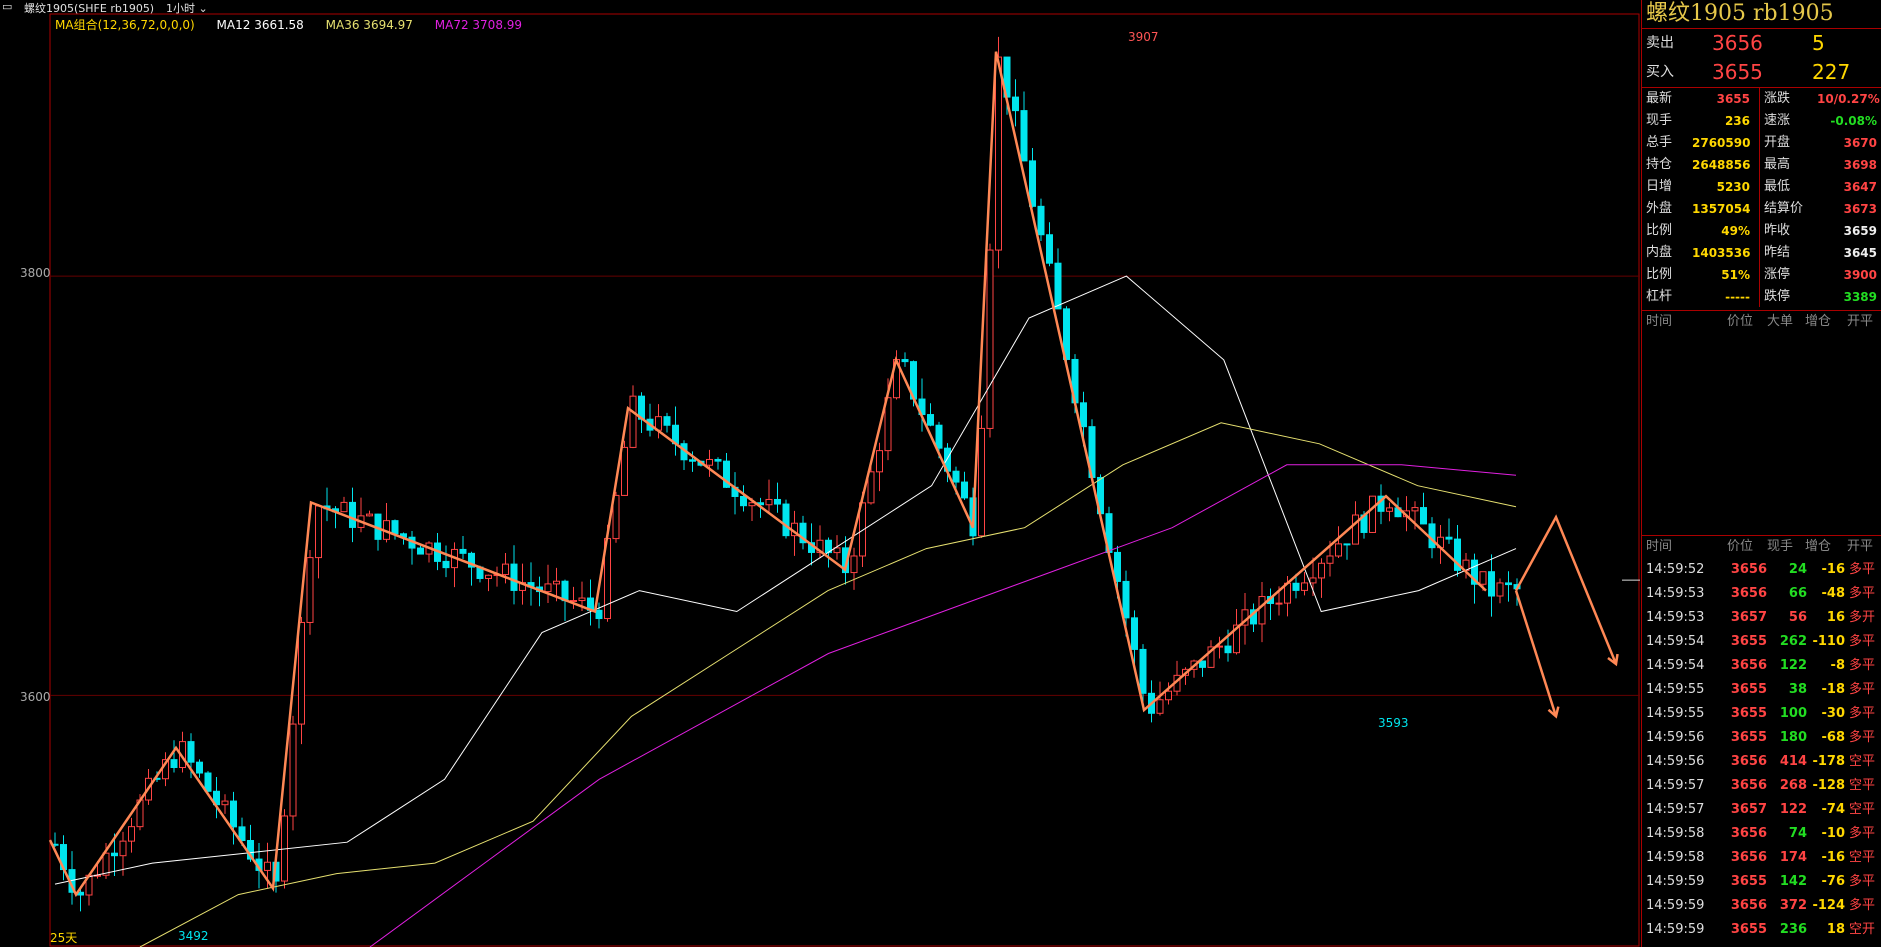 Image resolution: width=1881 pixels, height=947 pixels. Describe the element at coordinates (1793, 929) in the screenshot. I see `tick-volume: 236` at that location.